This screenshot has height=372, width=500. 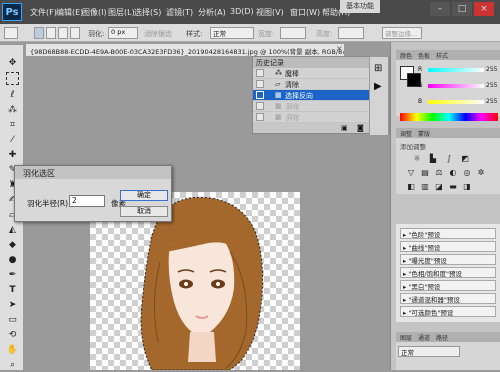 I want to click on selective-color-icon: ◨, so click(x=467, y=187).